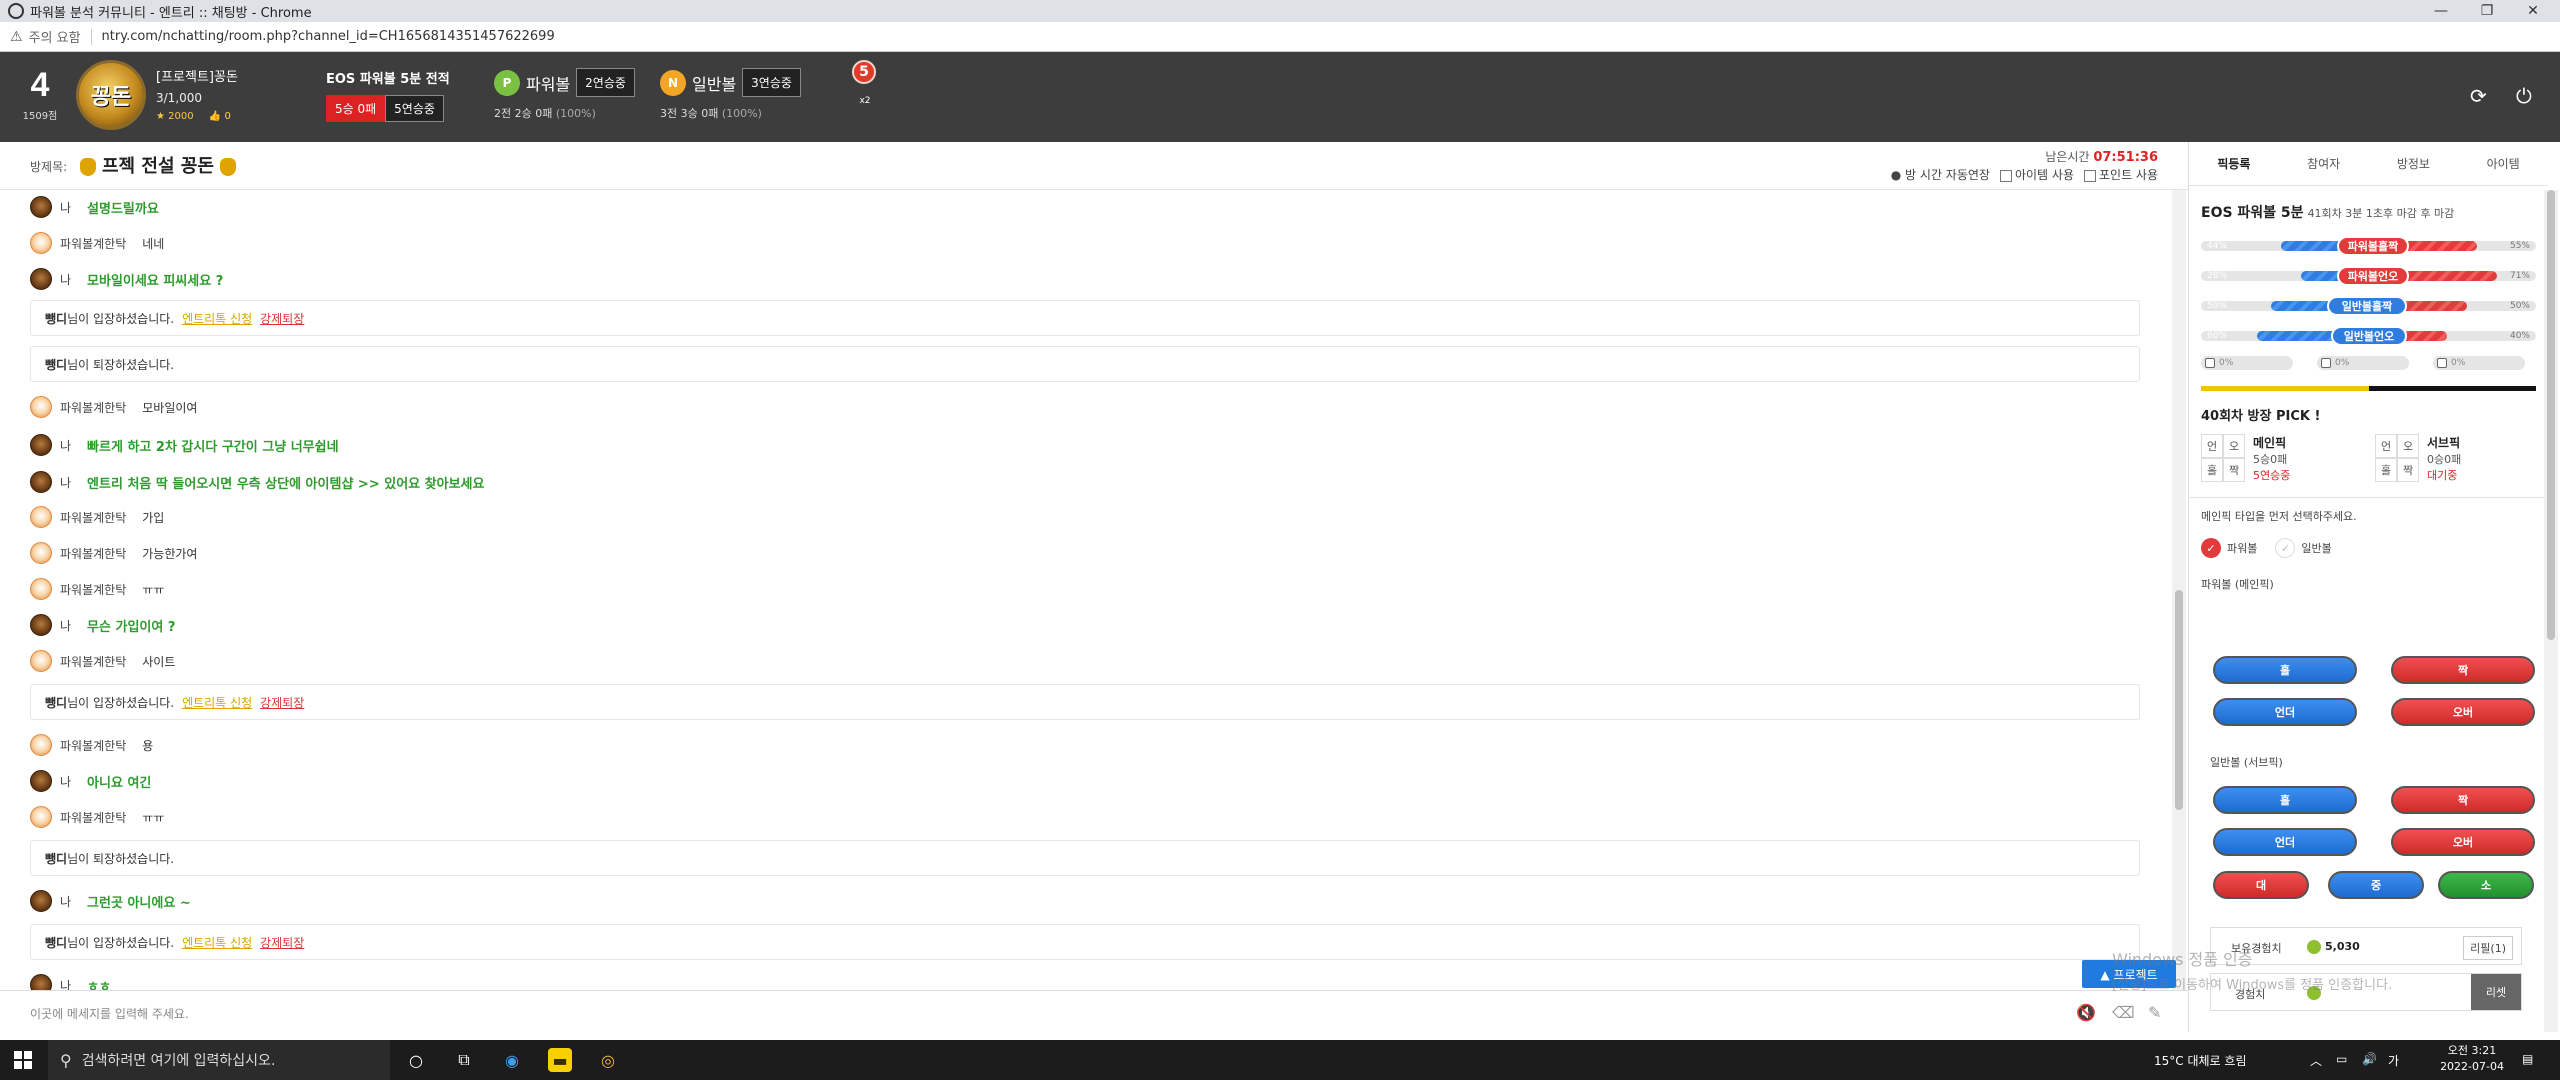  I want to click on network-icon: ▭, so click(2341, 1059).